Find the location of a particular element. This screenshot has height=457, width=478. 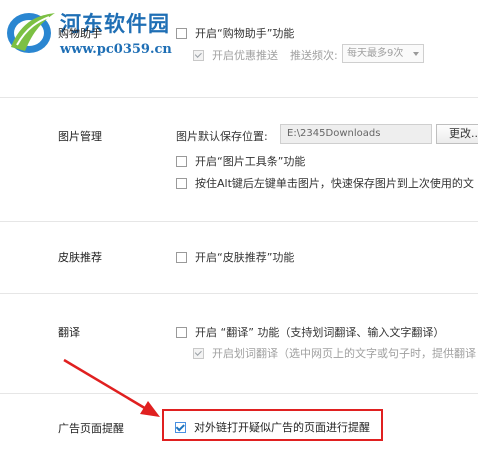

arrow-icon is located at coordinates (111, 387).